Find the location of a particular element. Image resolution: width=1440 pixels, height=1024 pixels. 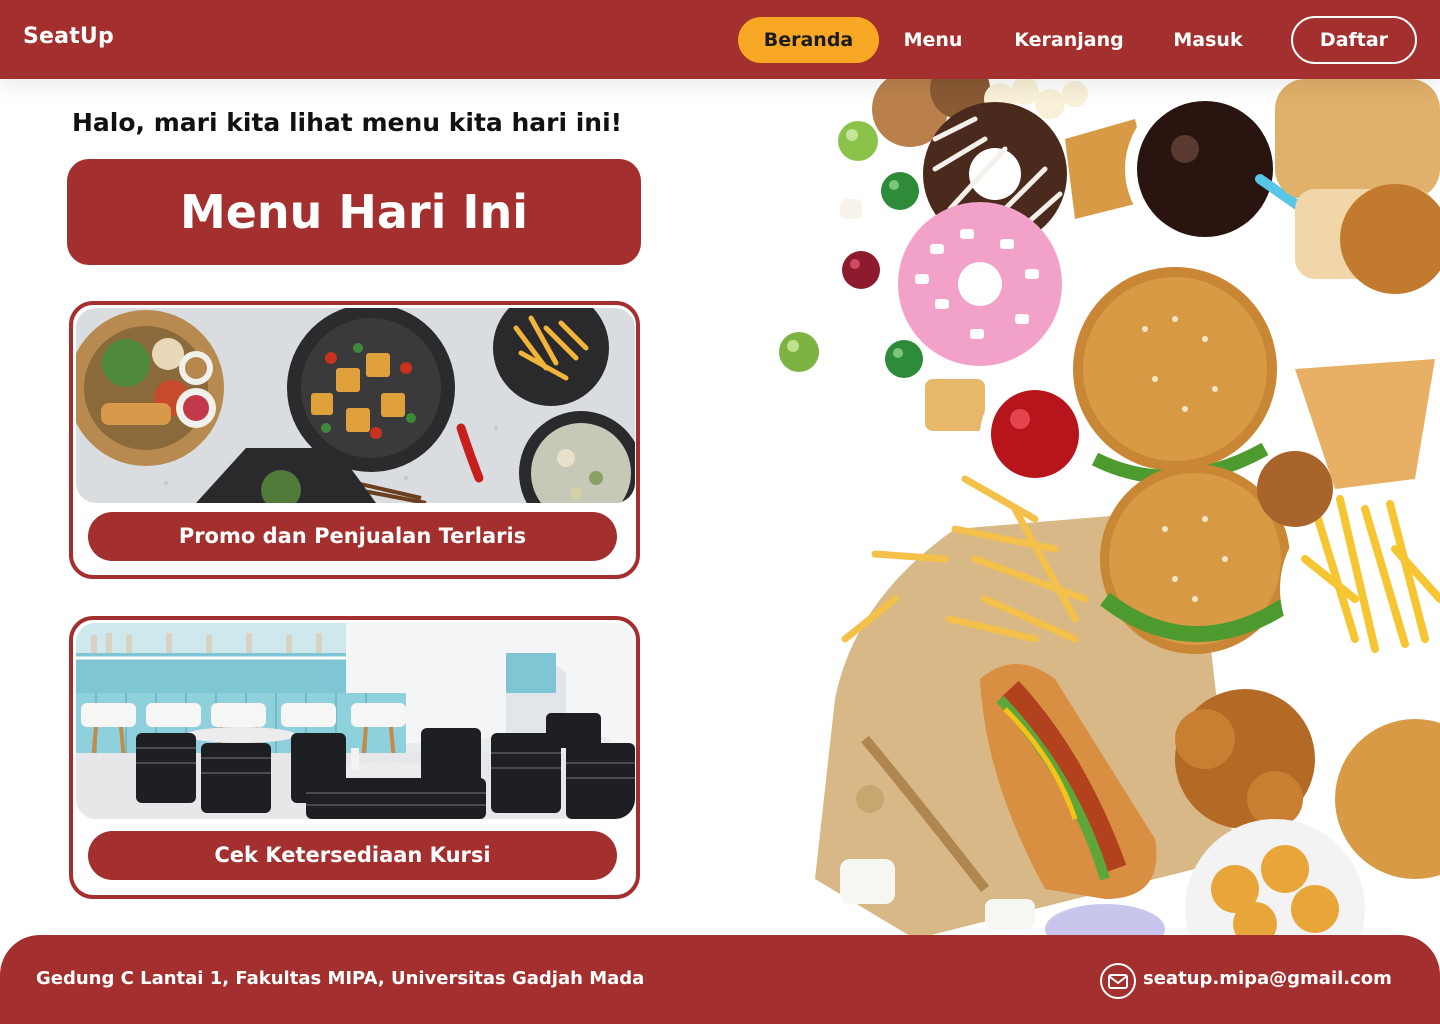

nav-beranda: Beranda is located at coordinates (808, 40).